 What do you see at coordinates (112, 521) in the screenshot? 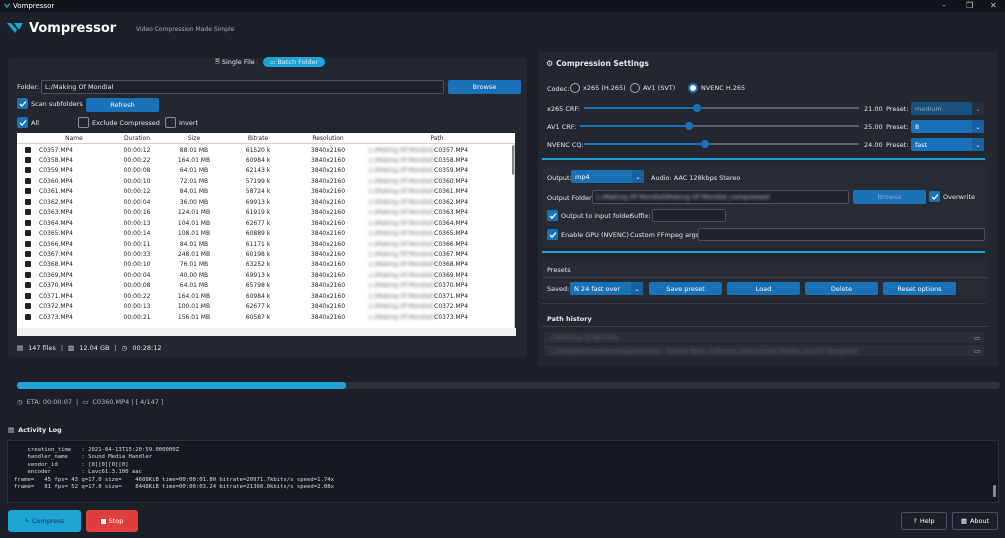
I see `stop-button: Stop` at bounding box center [112, 521].